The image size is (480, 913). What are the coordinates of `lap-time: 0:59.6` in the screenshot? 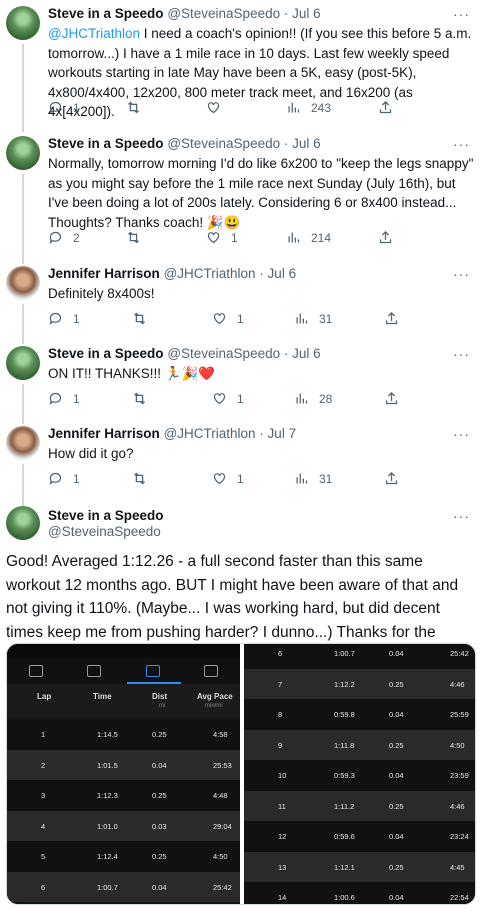 It's located at (344, 836).